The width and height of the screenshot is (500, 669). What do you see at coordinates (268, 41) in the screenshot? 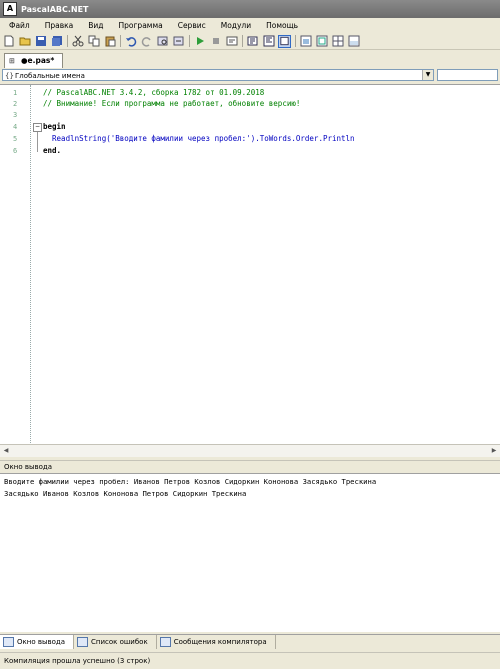
I see `format-icon` at bounding box center [268, 41].